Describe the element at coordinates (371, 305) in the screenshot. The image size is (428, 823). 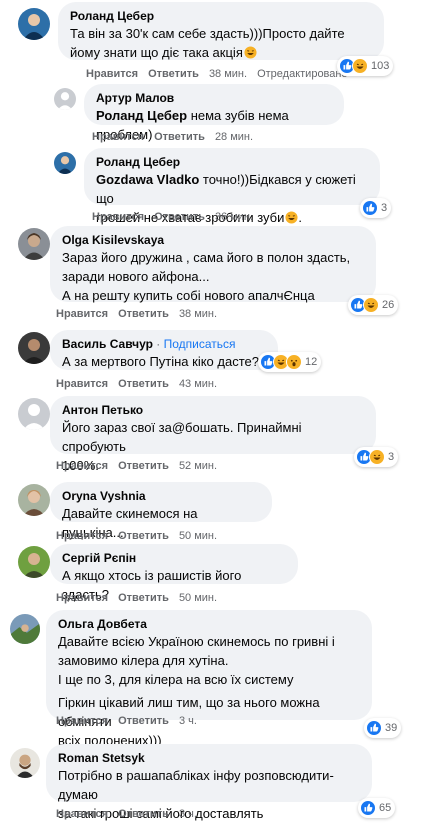
I see `haha-reaction-icon` at that location.